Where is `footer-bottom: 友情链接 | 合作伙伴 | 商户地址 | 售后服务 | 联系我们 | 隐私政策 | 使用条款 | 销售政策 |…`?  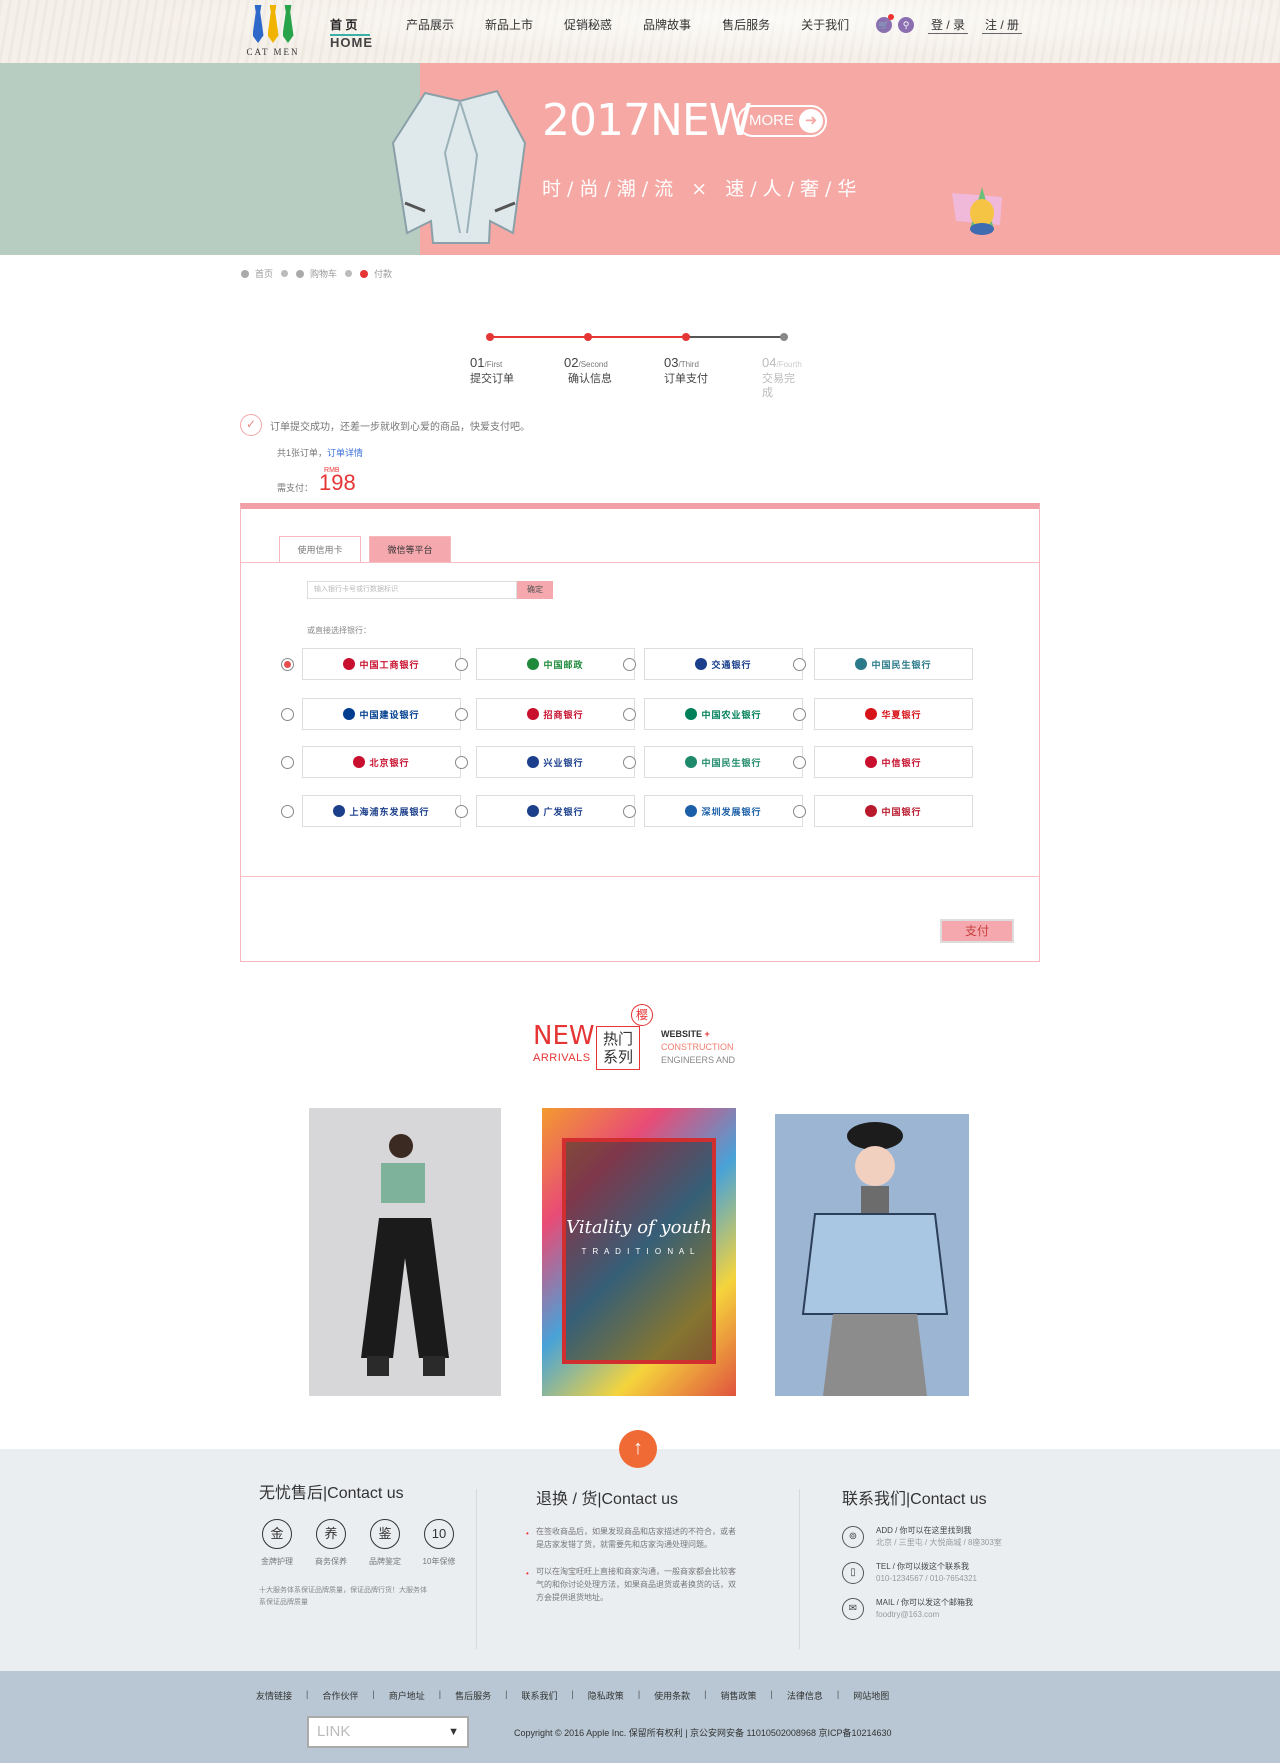 footer-bottom: 友情链接 | 合作伙伴 | 商户地址 | 售后服务 | 联系我们 | 隐私政策 | 使用条款 | 销售政策 |… is located at coordinates (640, 1717).